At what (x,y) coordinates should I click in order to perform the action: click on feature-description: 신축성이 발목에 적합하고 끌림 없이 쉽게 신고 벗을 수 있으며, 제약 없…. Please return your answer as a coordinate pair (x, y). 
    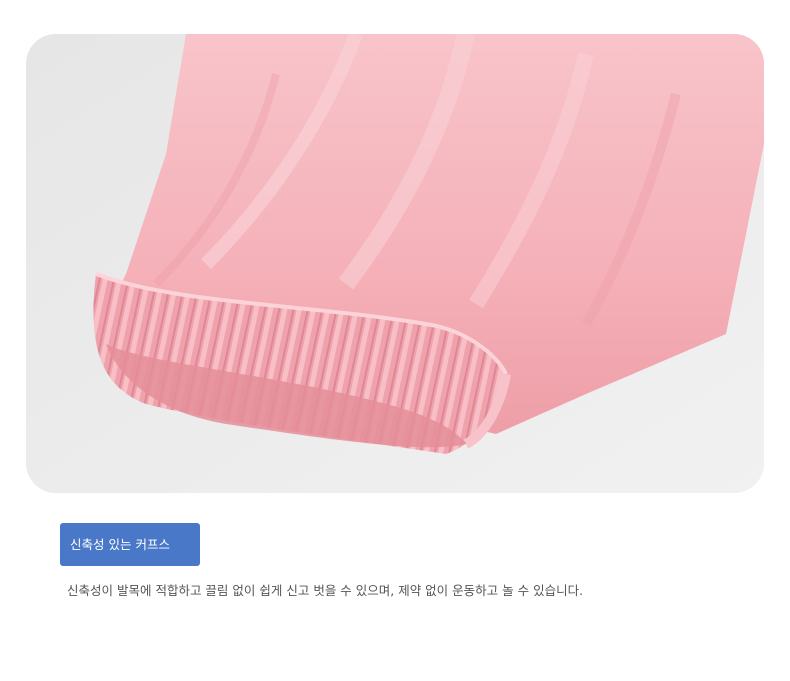
    Looking at the image, I should click on (325, 590).